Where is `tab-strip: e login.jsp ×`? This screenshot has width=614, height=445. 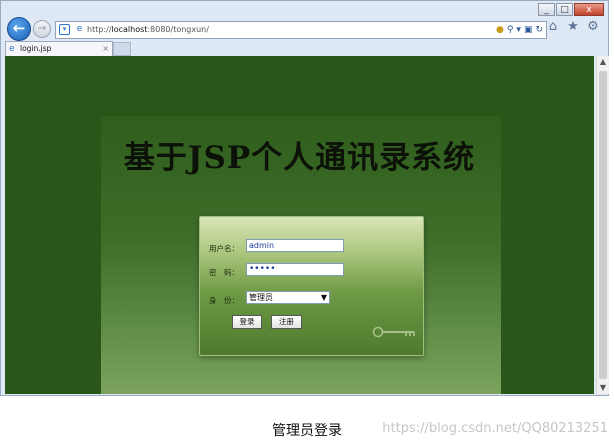
tab-strip: e login.jsp × is located at coordinates (304, 48).